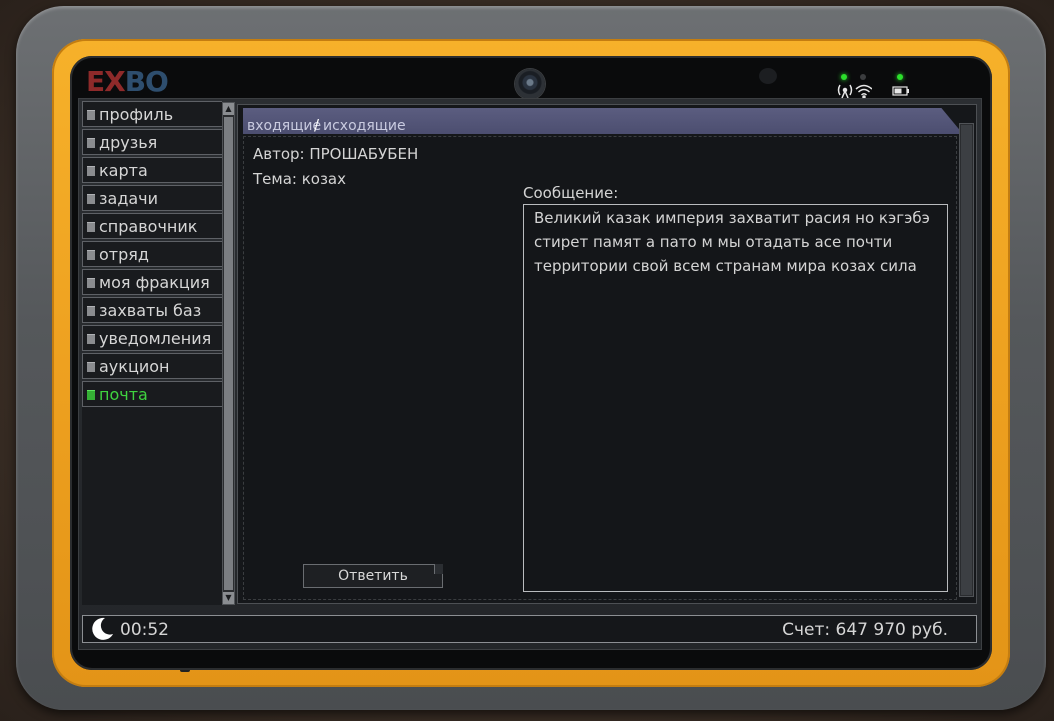  I want to click on sidebar-item-profile: профиль, so click(152, 114).